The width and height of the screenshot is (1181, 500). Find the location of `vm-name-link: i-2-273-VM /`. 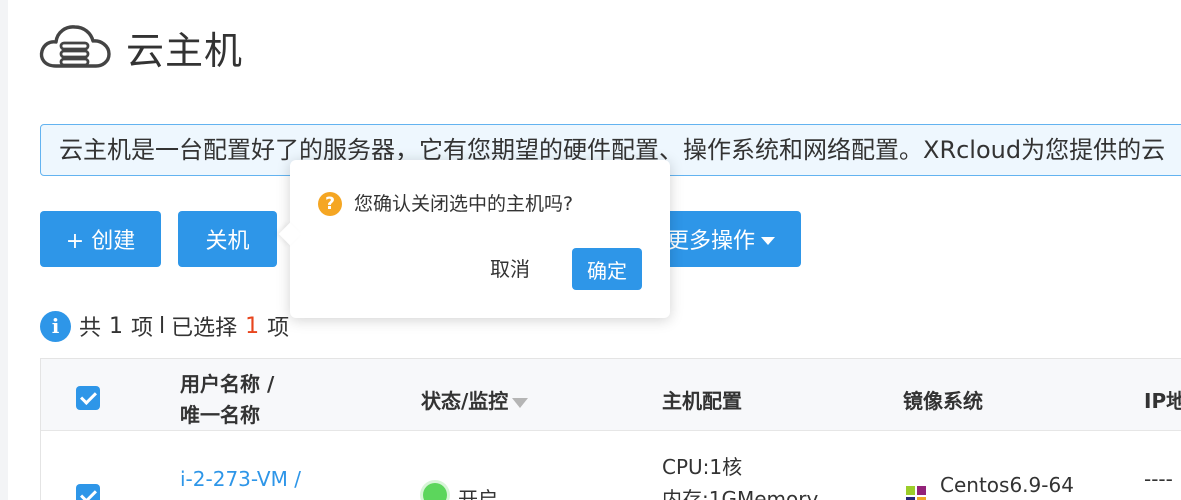

vm-name-link: i-2-273-VM / is located at coordinates (240, 479).